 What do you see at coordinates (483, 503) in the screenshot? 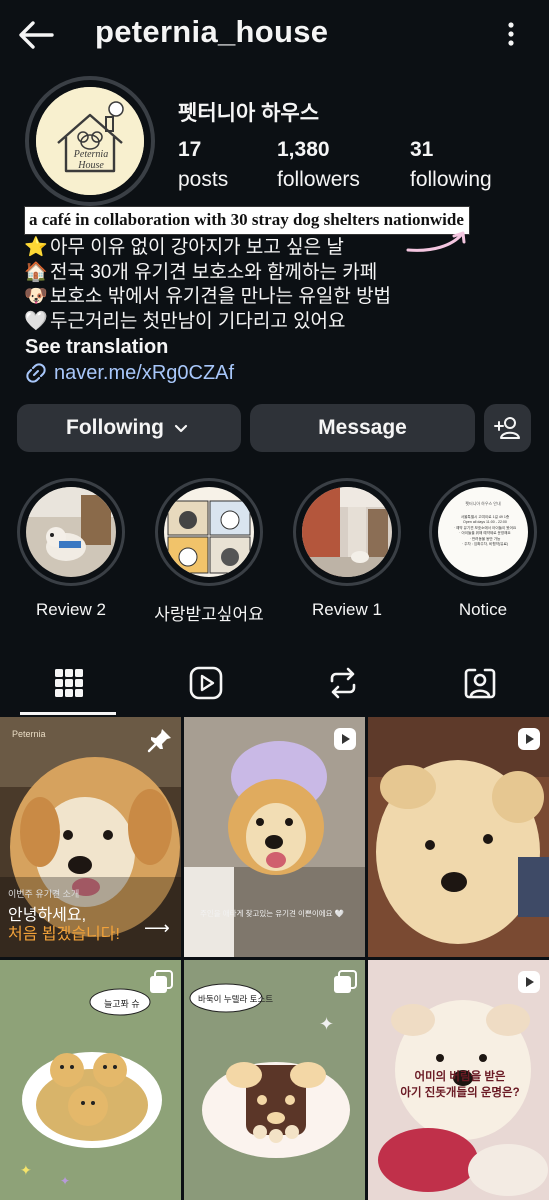
I see `notice-title: 펫터니아 하우스 안내` at bounding box center [483, 503].